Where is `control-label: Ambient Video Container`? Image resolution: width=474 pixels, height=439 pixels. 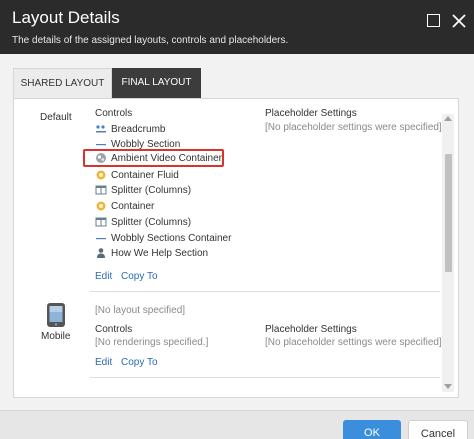 control-label: Ambient Video Container is located at coordinates (166, 158).